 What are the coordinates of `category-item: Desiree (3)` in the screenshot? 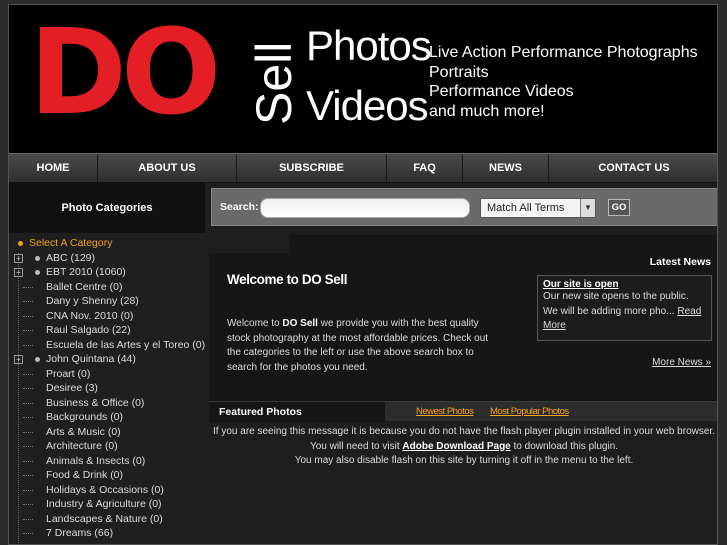 It's located at (107, 388).